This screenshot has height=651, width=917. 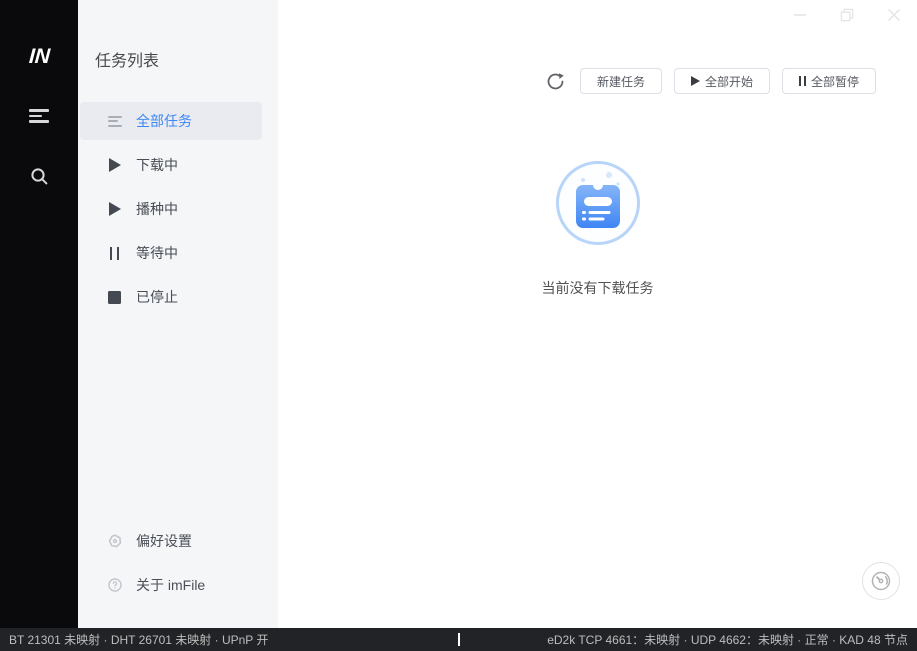 I want to click on sidebar-item-seeding: 播种中, so click(x=171, y=209).